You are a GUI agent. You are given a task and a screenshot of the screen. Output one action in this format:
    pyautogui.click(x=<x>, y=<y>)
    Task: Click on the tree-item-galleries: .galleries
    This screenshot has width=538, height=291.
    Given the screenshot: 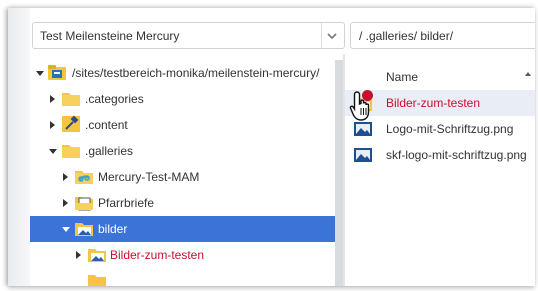 What is the action you would take?
    pyautogui.click(x=183, y=151)
    